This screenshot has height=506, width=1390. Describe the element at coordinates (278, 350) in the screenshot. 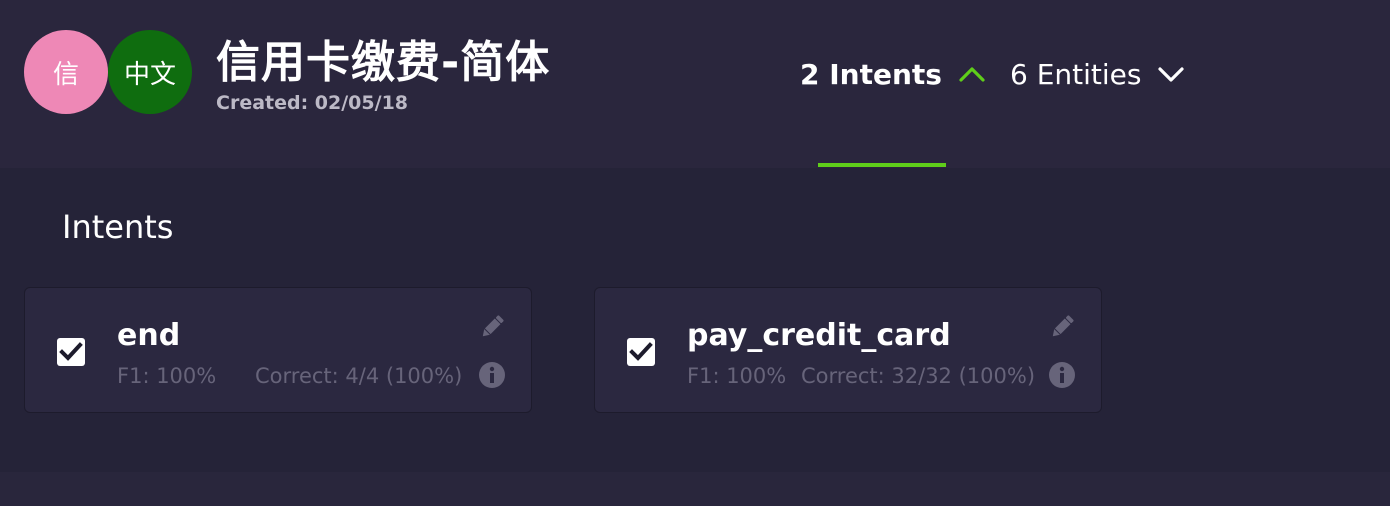

I see `intent-card: end F1: 100% Correct: 4/4 (100%)` at that location.